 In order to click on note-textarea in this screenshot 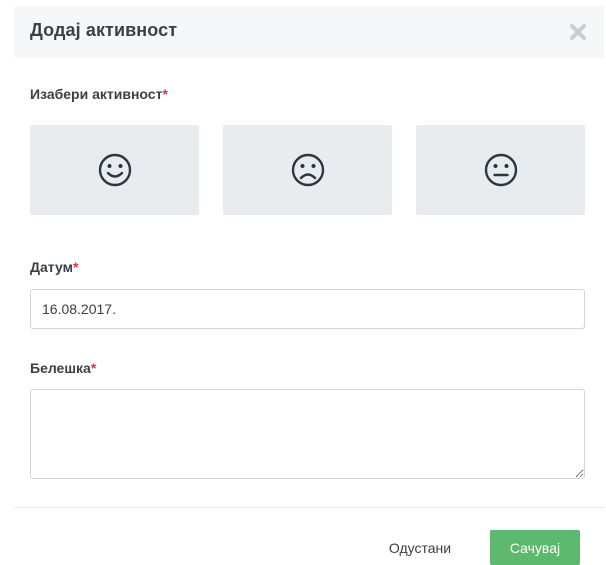, I will do `click(307, 434)`.